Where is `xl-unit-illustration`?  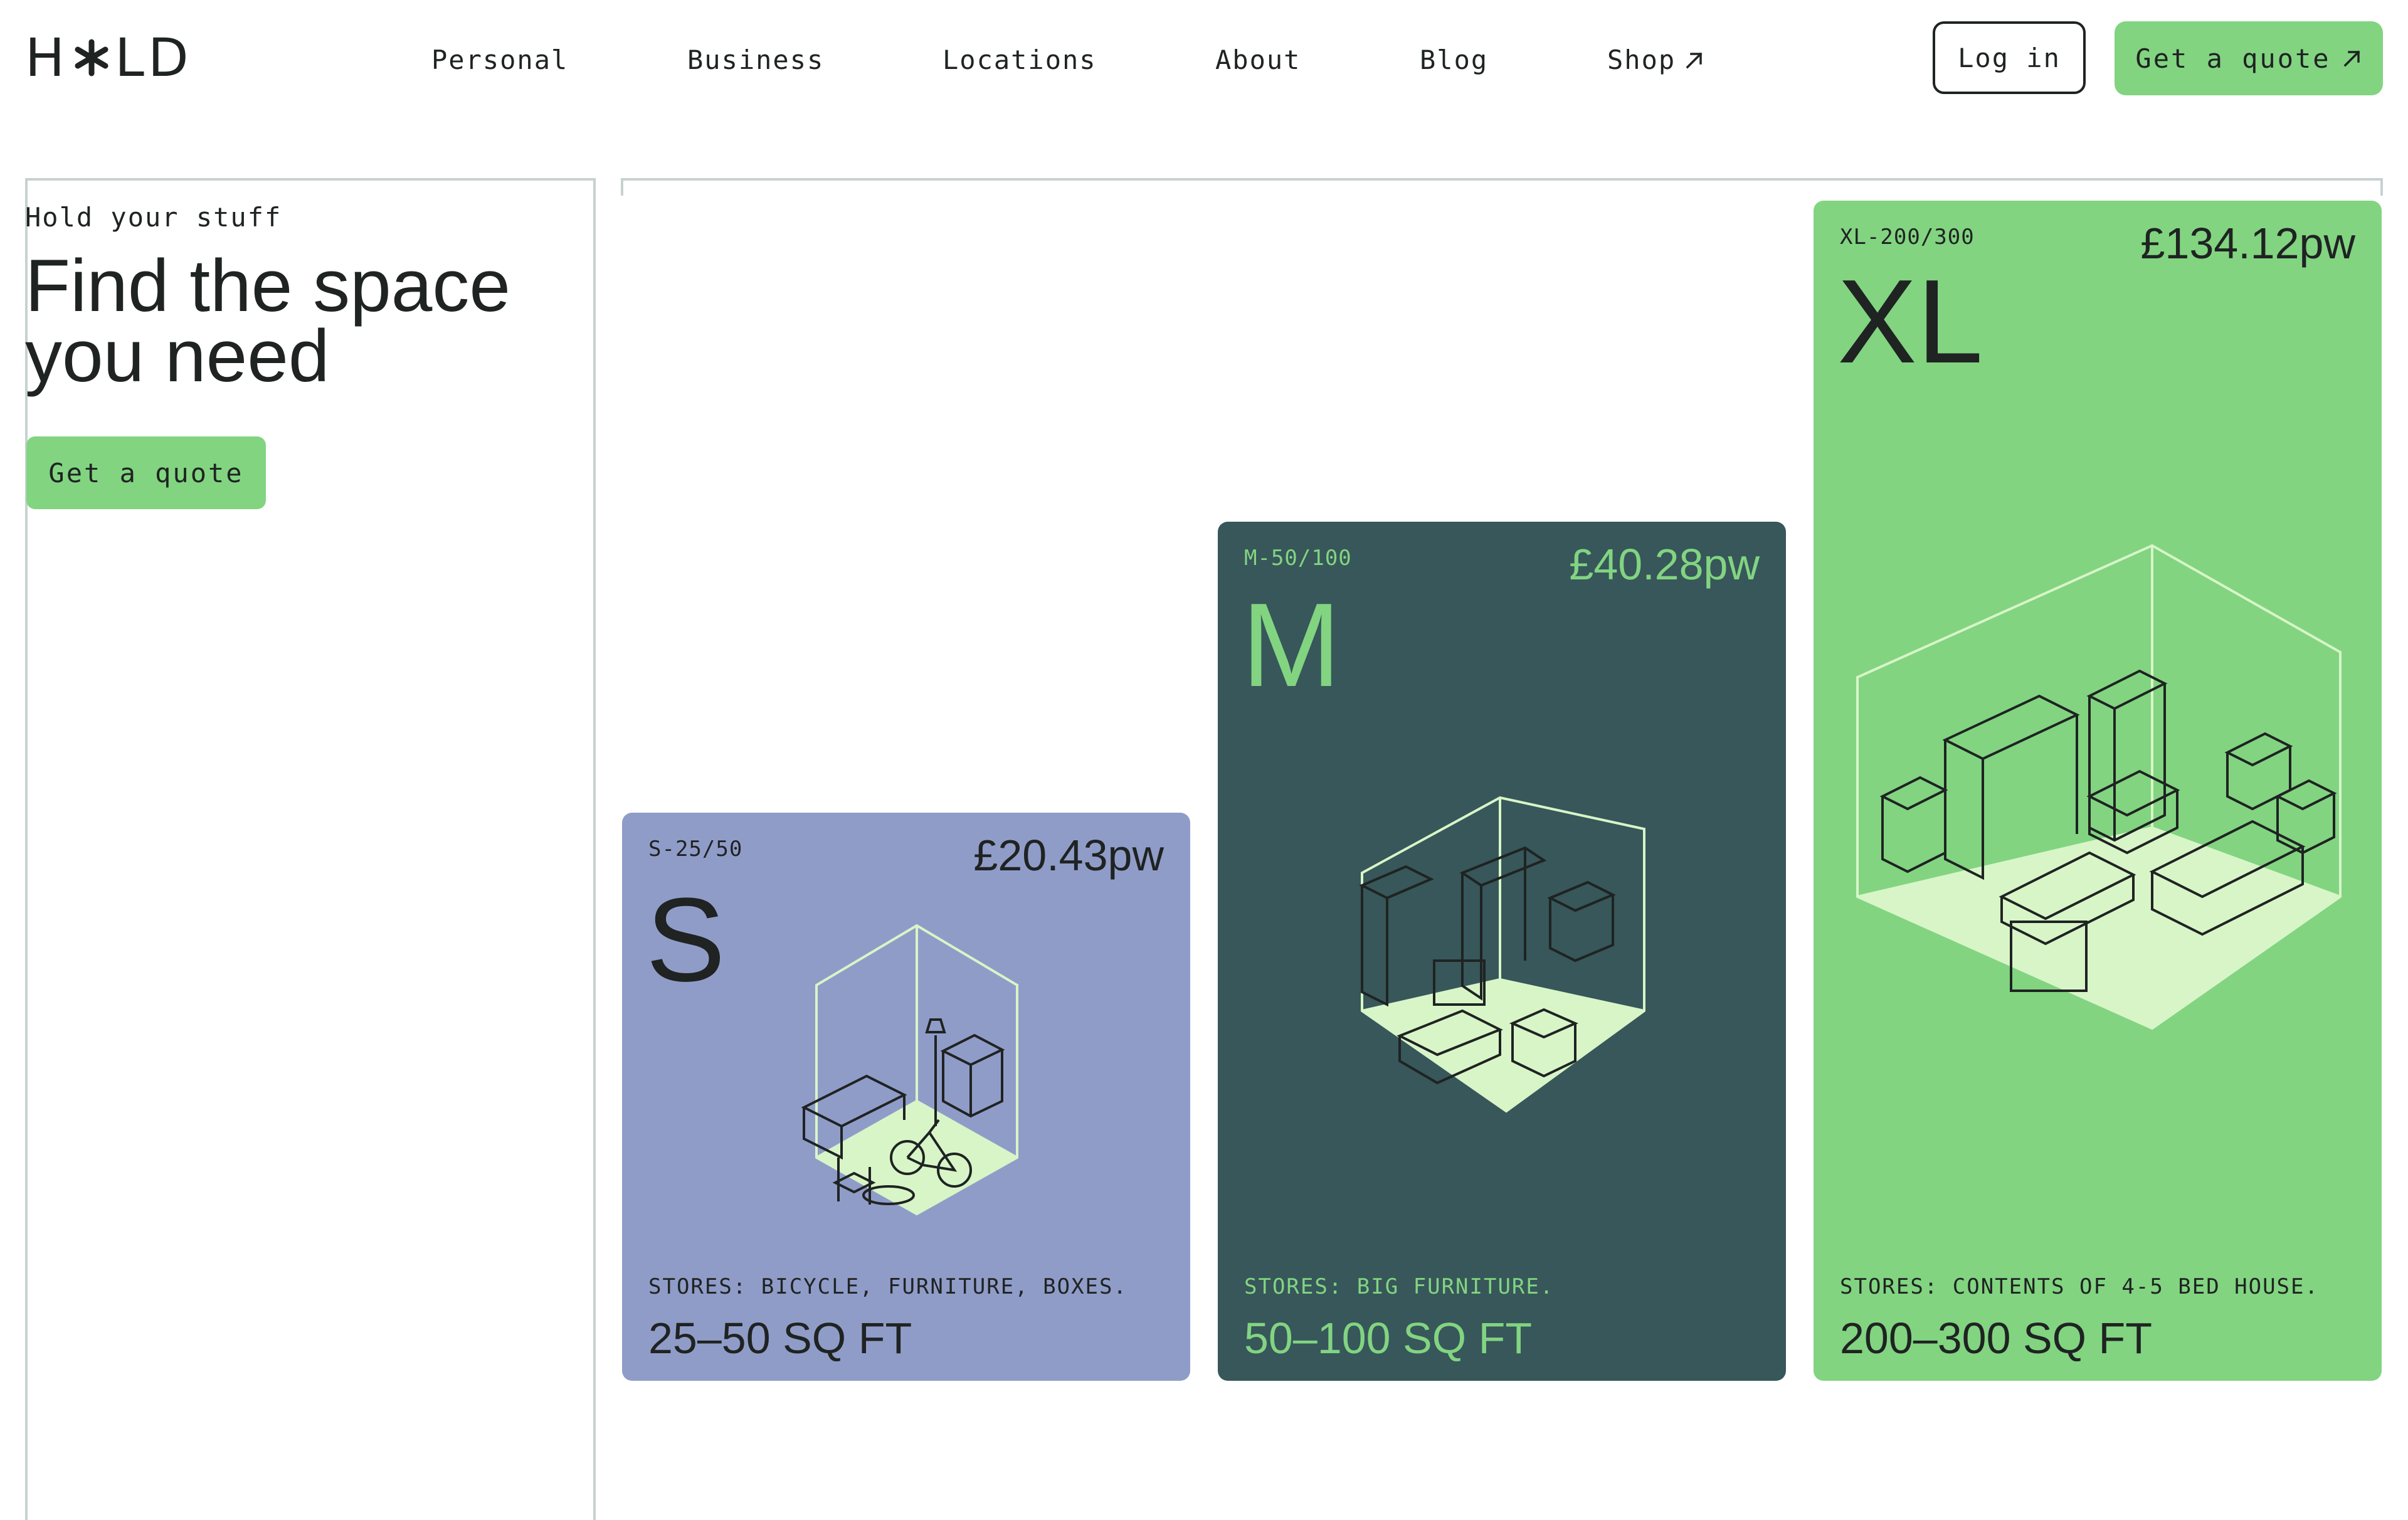 xl-unit-illustration is located at coordinates (2099, 787).